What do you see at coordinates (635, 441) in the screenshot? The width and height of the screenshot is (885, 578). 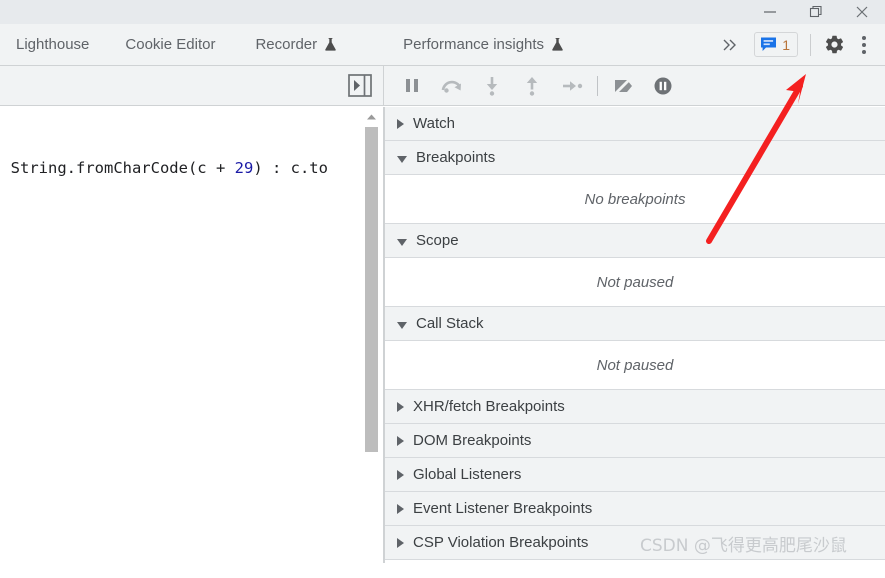 I see `section-dom-breakpoints: DOM Breakpoints` at bounding box center [635, 441].